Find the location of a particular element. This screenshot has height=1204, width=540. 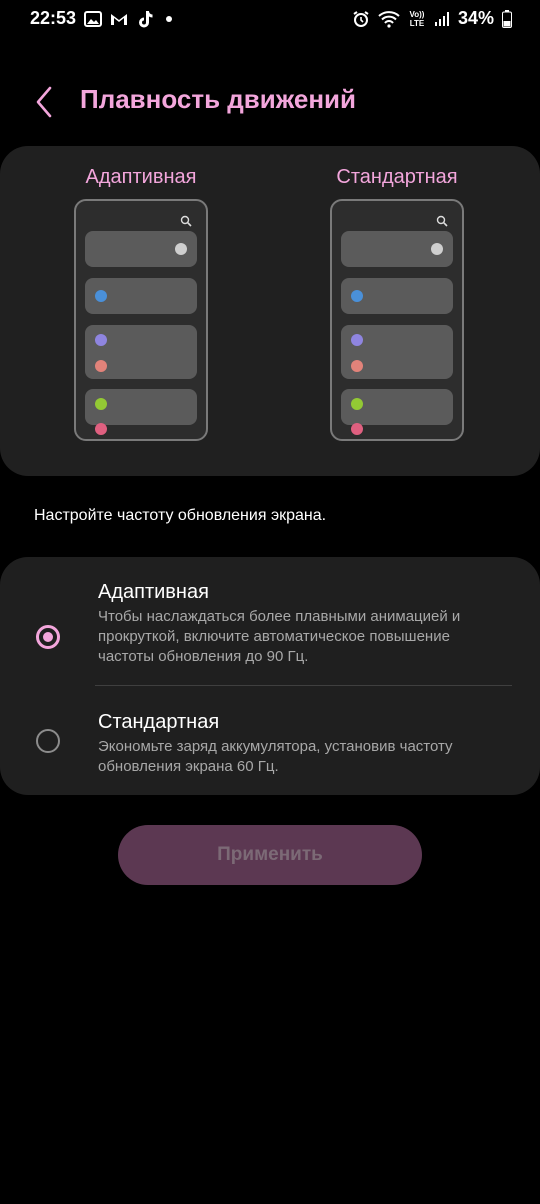

status-left: 22:53 is located at coordinates (101, 18).